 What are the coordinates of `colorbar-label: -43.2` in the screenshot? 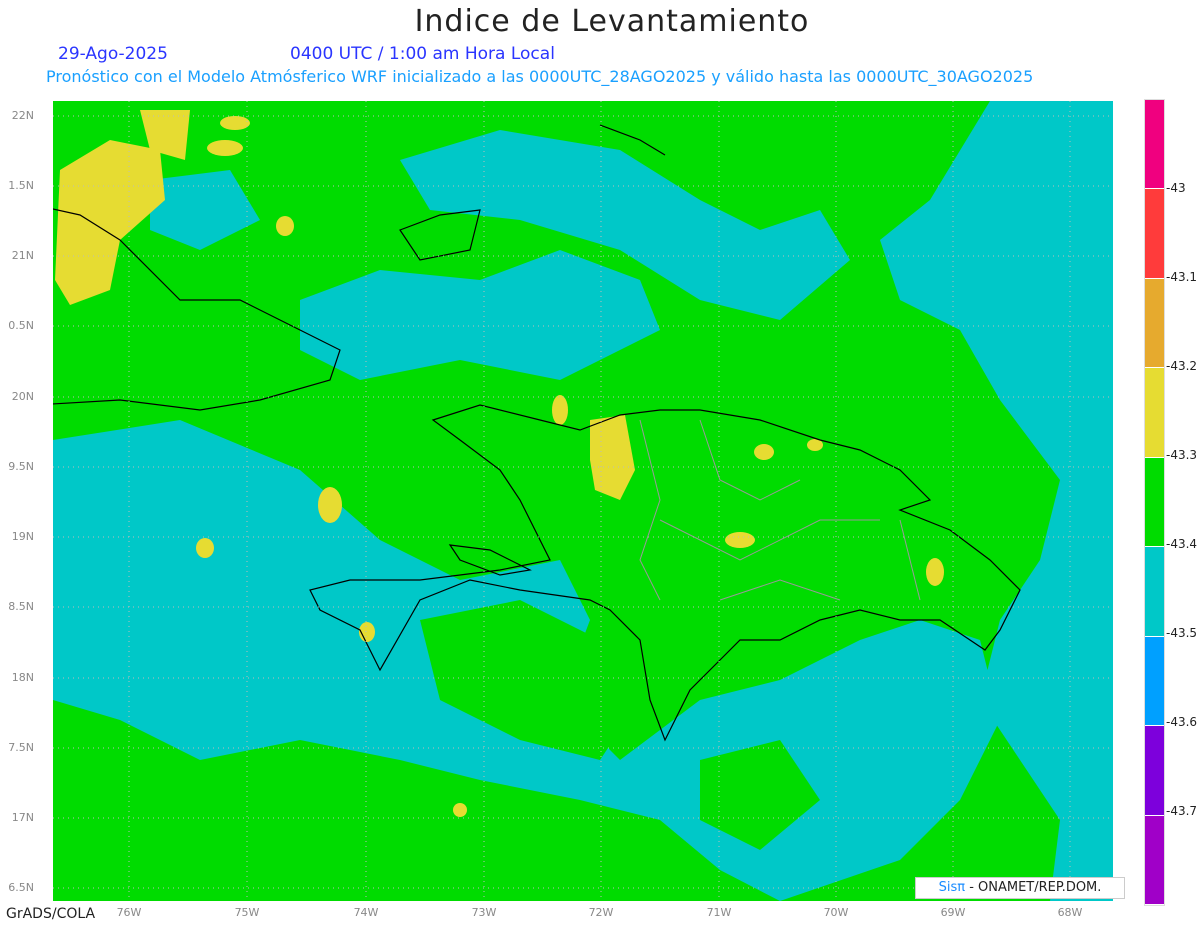 It's located at (1182, 366).